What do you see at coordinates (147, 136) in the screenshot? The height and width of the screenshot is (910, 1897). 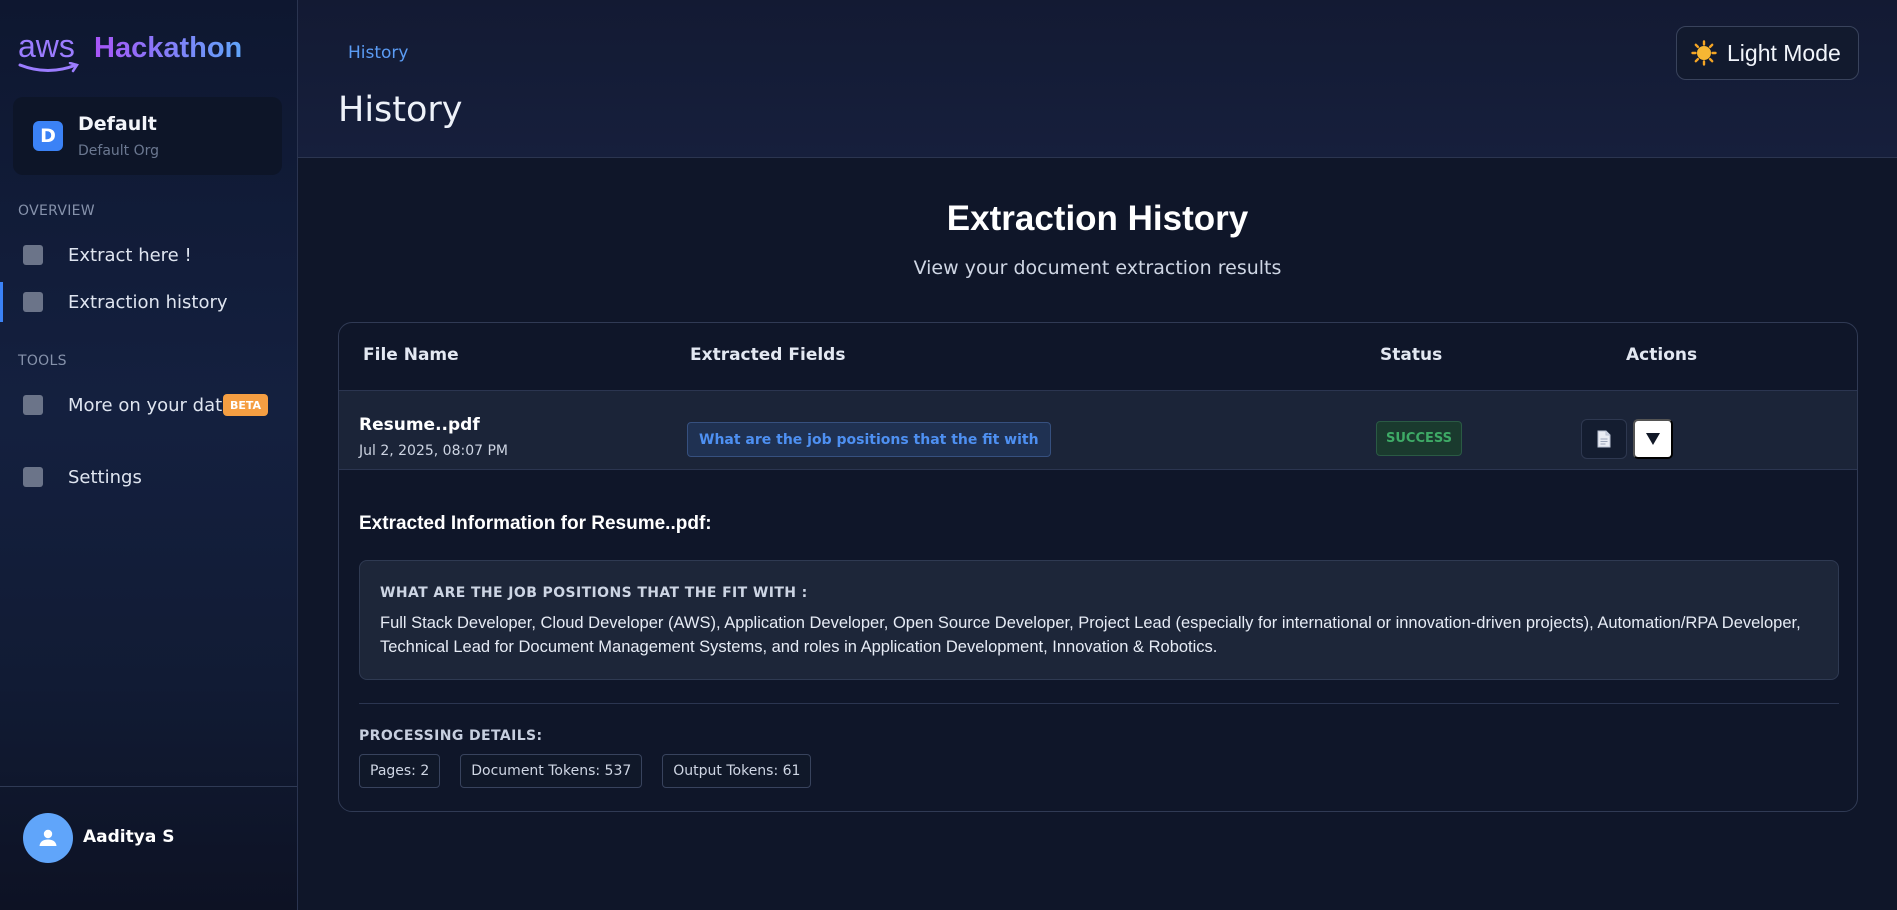 I see `org-switcher: D Default Default Org` at bounding box center [147, 136].